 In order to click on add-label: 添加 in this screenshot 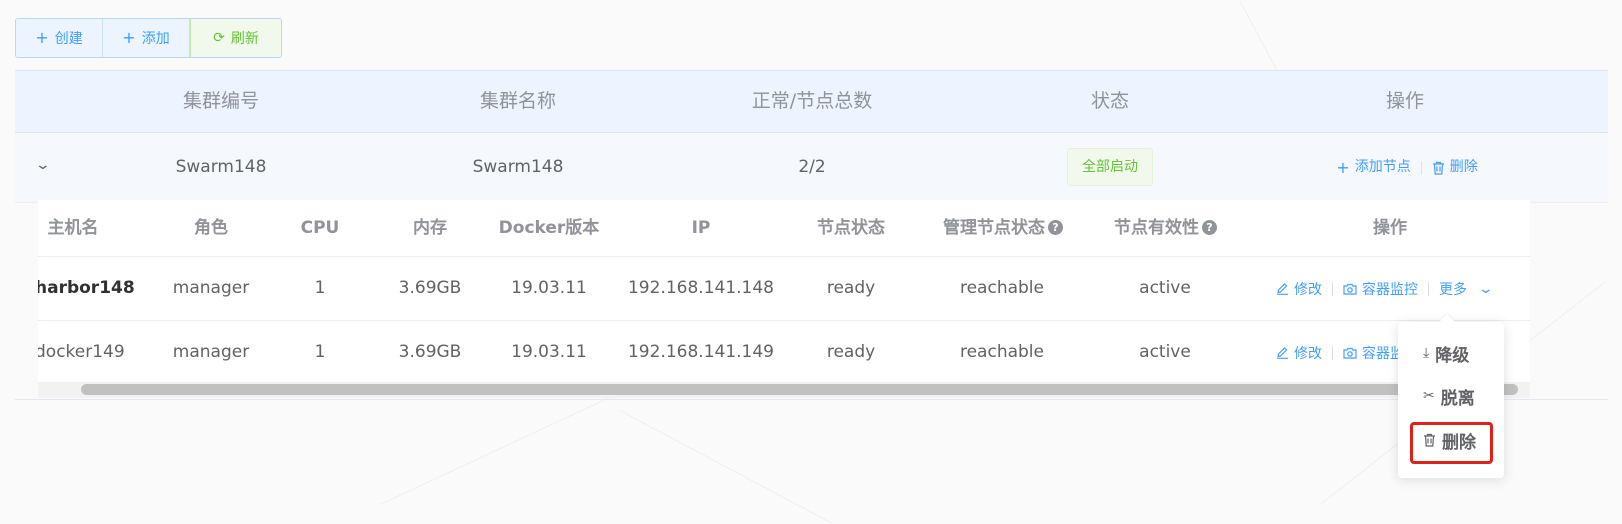, I will do `click(155, 39)`.